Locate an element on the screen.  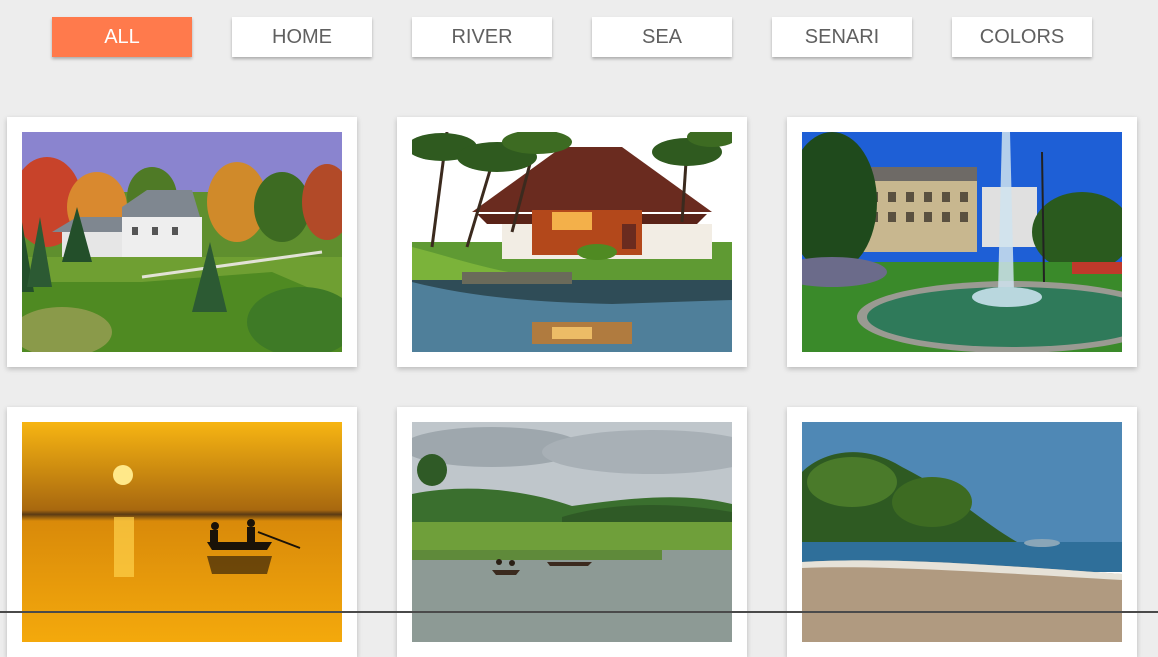
country-house-picture is located at coordinates (182, 242).